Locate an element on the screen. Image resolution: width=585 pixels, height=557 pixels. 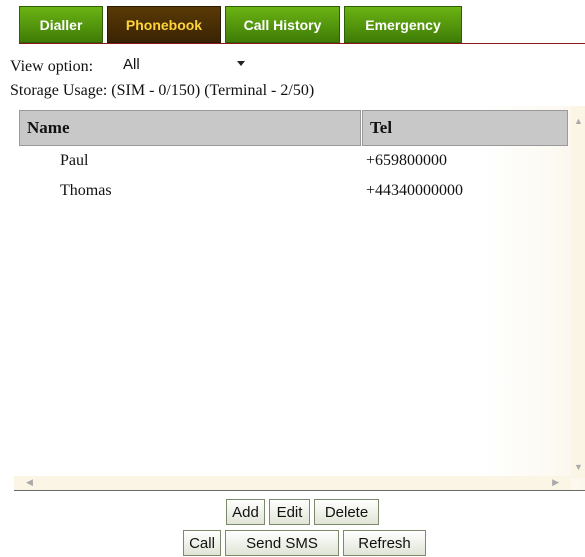
table-row: Paul +659800000 is located at coordinates (292, 166).